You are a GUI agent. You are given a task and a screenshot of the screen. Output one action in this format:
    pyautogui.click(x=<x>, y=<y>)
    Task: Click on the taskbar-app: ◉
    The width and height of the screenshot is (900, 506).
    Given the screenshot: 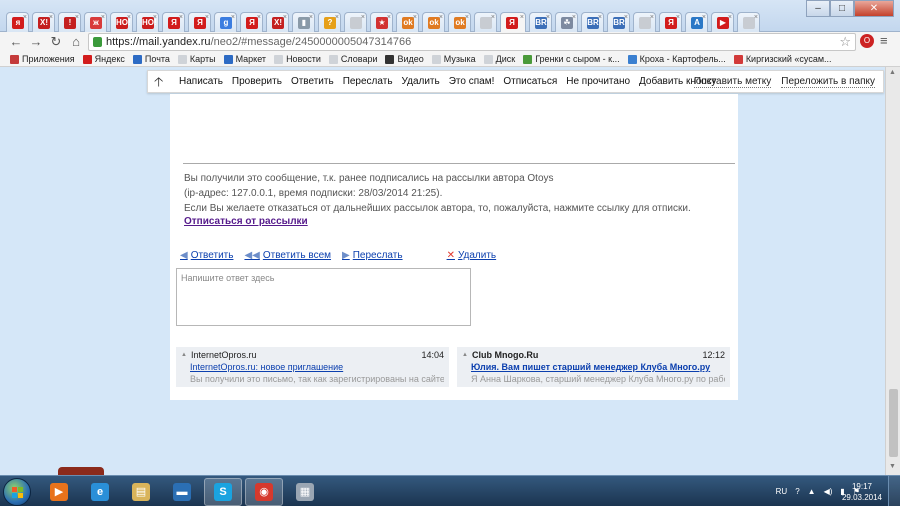 What is the action you would take?
    pyautogui.click(x=264, y=492)
    